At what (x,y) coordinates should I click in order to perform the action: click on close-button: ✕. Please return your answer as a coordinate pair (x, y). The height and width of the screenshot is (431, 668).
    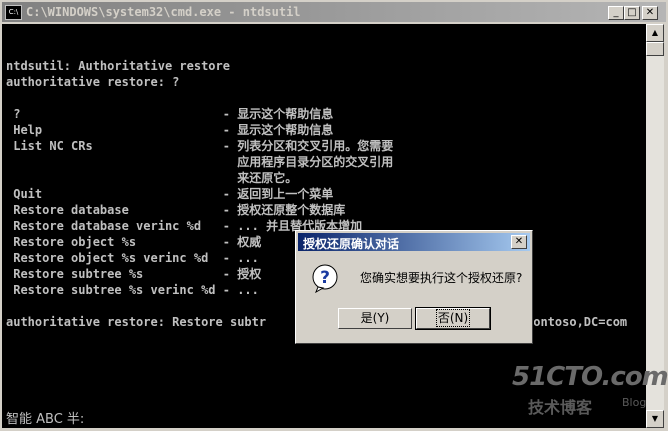
    Looking at the image, I should click on (650, 13).